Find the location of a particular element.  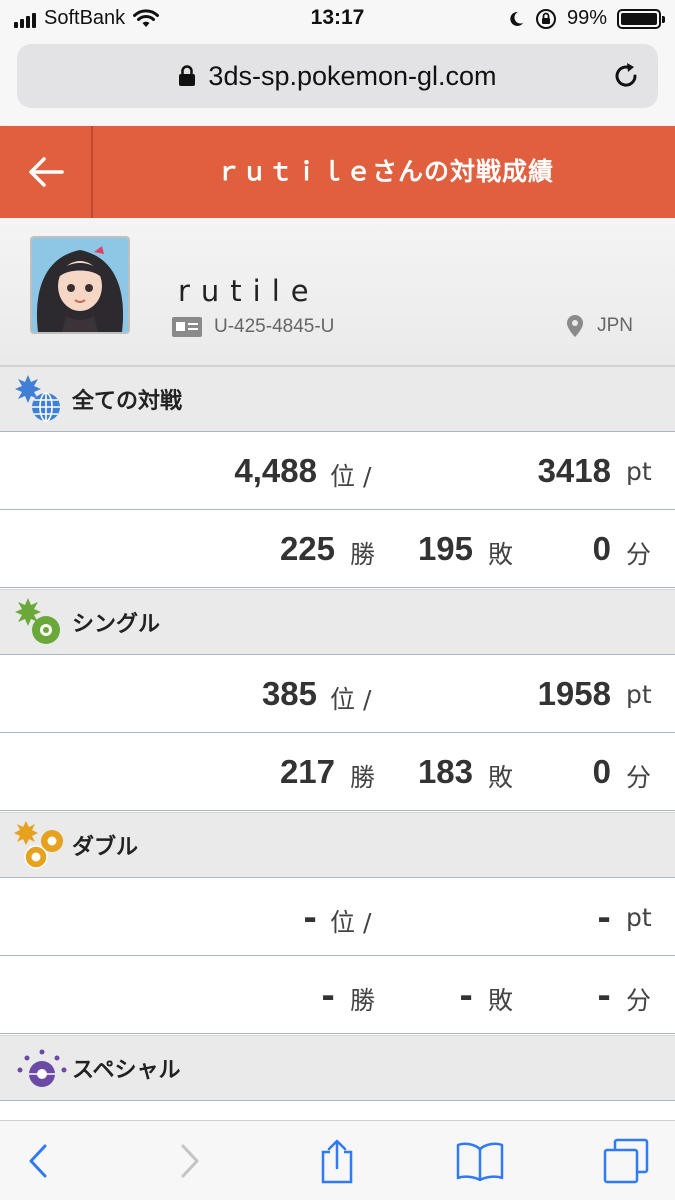

tabs-button is located at coordinates (626, 1161).